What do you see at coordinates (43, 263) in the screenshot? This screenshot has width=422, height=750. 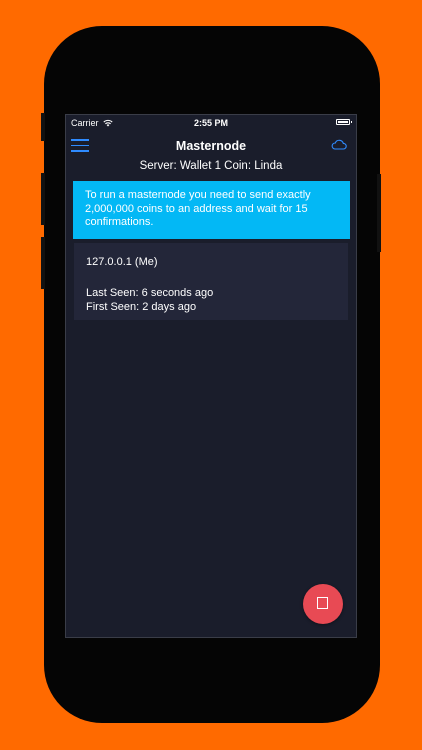 I see `volume-down-button` at bounding box center [43, 263].